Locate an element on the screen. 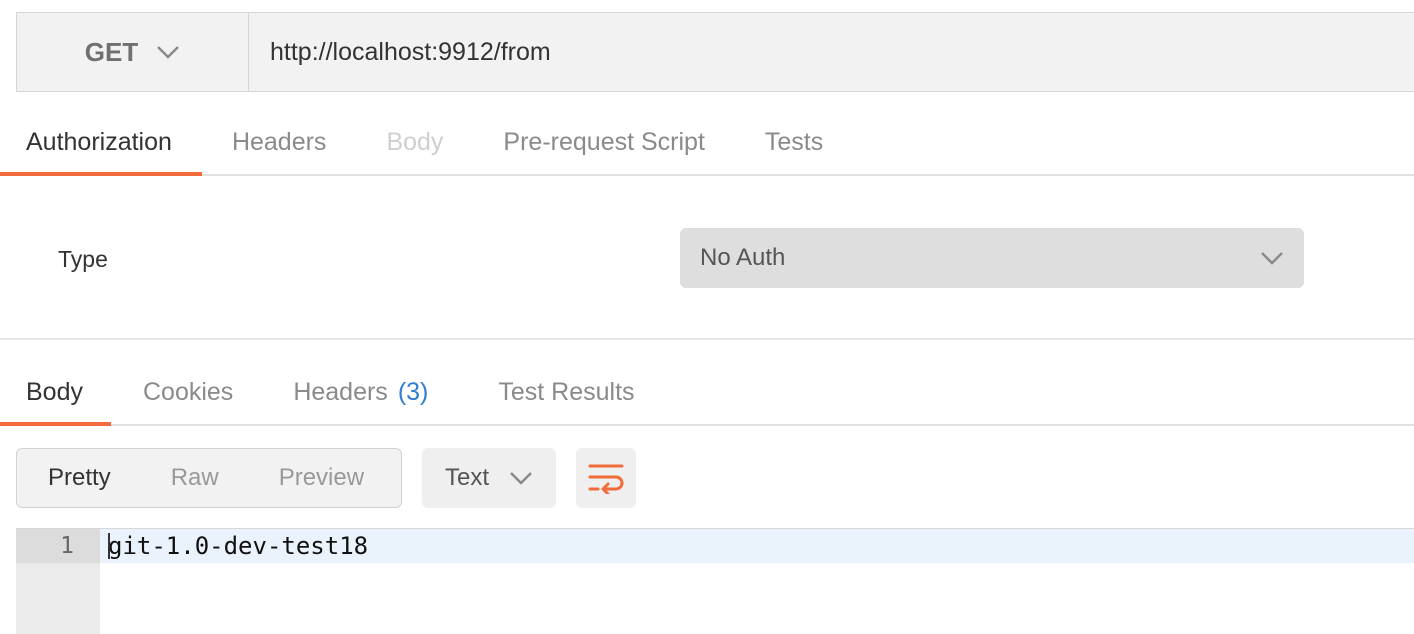 The width and height of the screenshot is (1414, 634). auth-type-label: Type is located at coordinates (83, 259).